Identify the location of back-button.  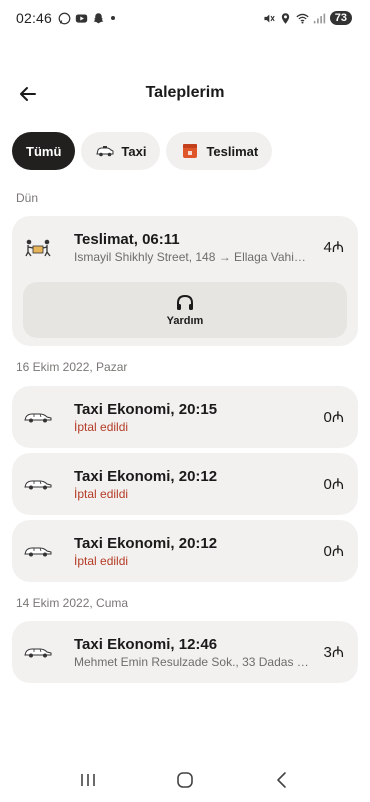
(28, 94).